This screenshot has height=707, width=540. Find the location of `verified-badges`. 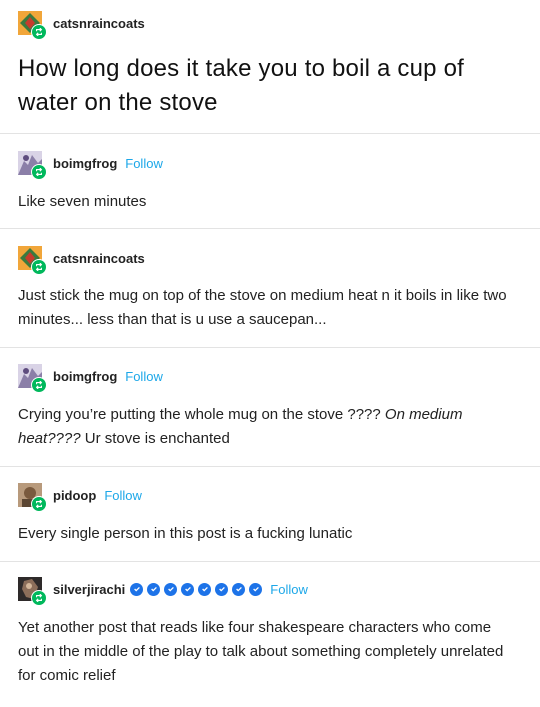

verified-badges is located at coordinates (198, 589).